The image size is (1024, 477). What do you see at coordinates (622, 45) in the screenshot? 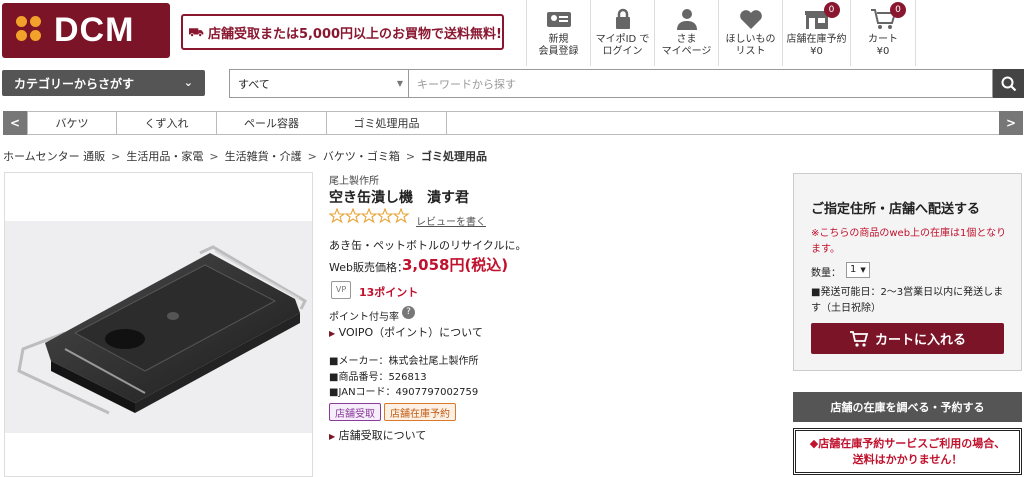
I see `nav-login-label: マイポID で ログイン` at bounding box center [622, 45].